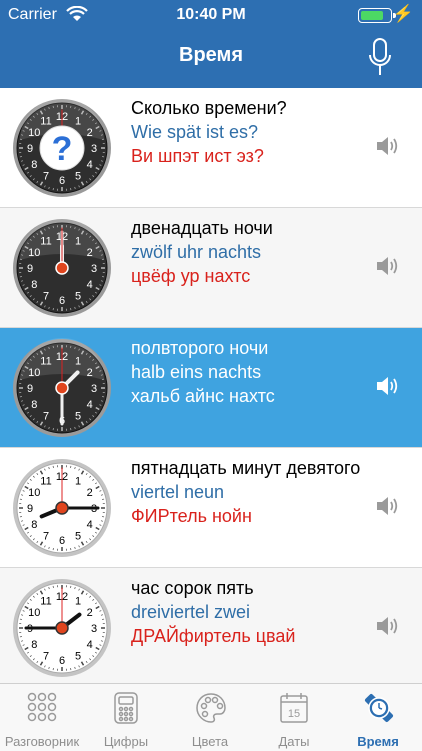 This screenshot has width=422, height=751. What do you see at coordinates (203, 372) in the screenshot?
I see `german-text: halb eins nachts` at bounding box center [203, 372].